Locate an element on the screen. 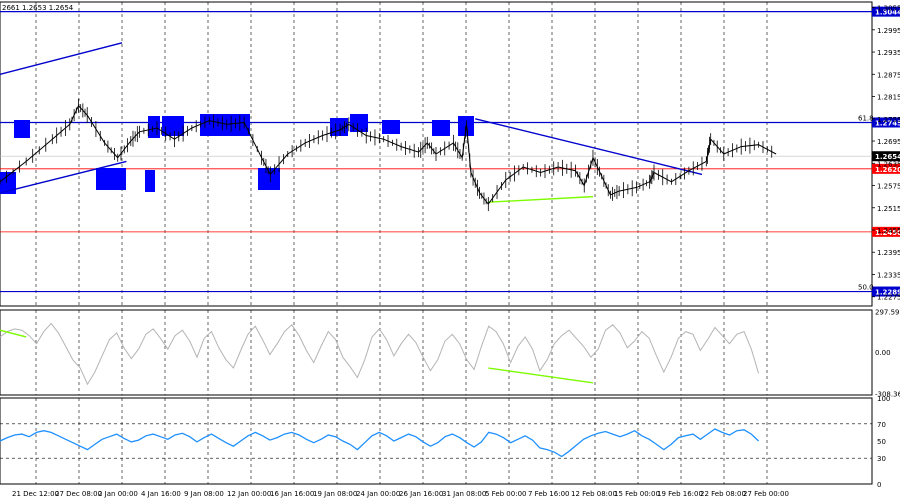 This screenshot has width=900, height=504. price-tick-label: 1.3055 is located at coordinates (888, 9).